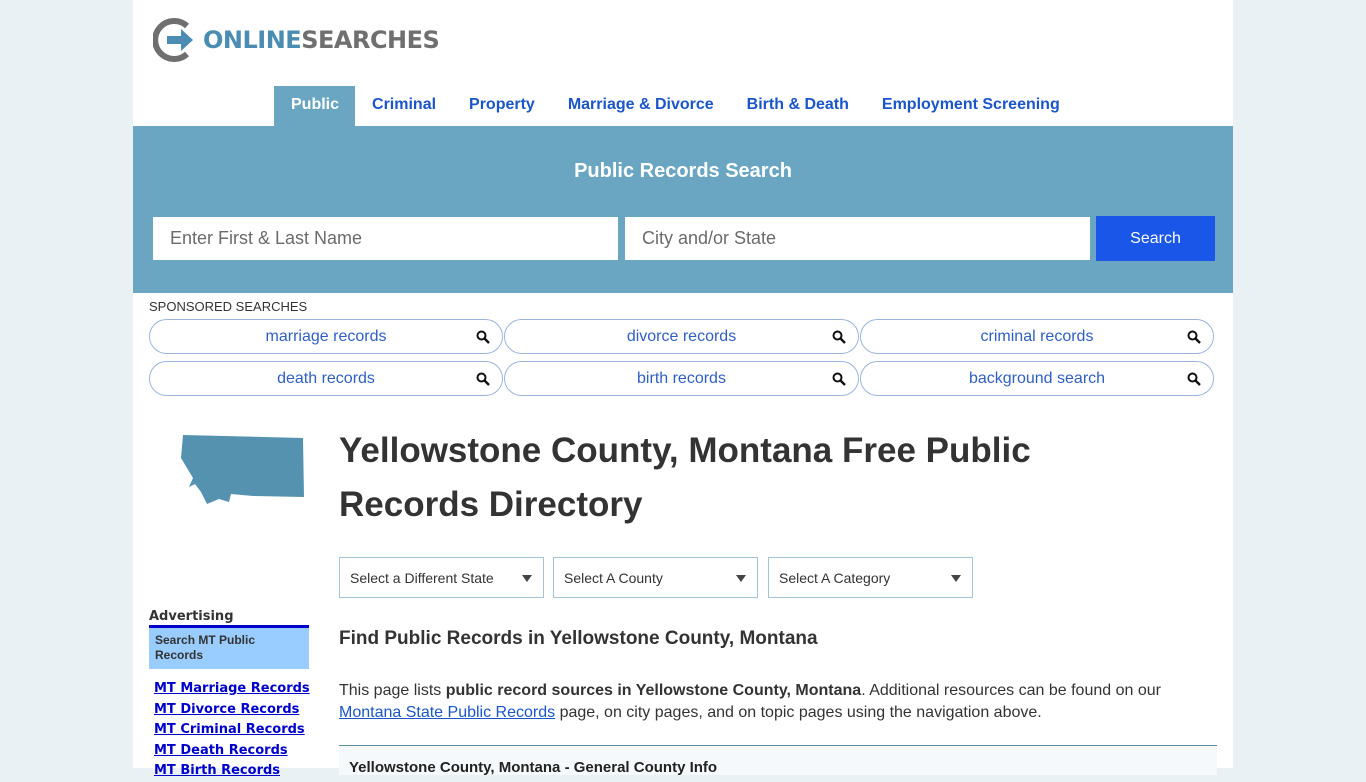  What do you see at coordinates (403, 106) in the screenshot?
I see `nav-criminal: Criminal` at bounding box center [403, 106].